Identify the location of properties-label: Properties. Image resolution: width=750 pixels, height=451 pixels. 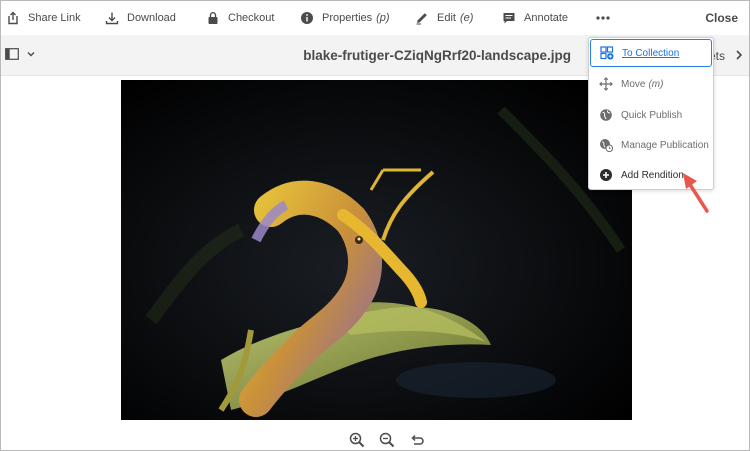
(347, 18).